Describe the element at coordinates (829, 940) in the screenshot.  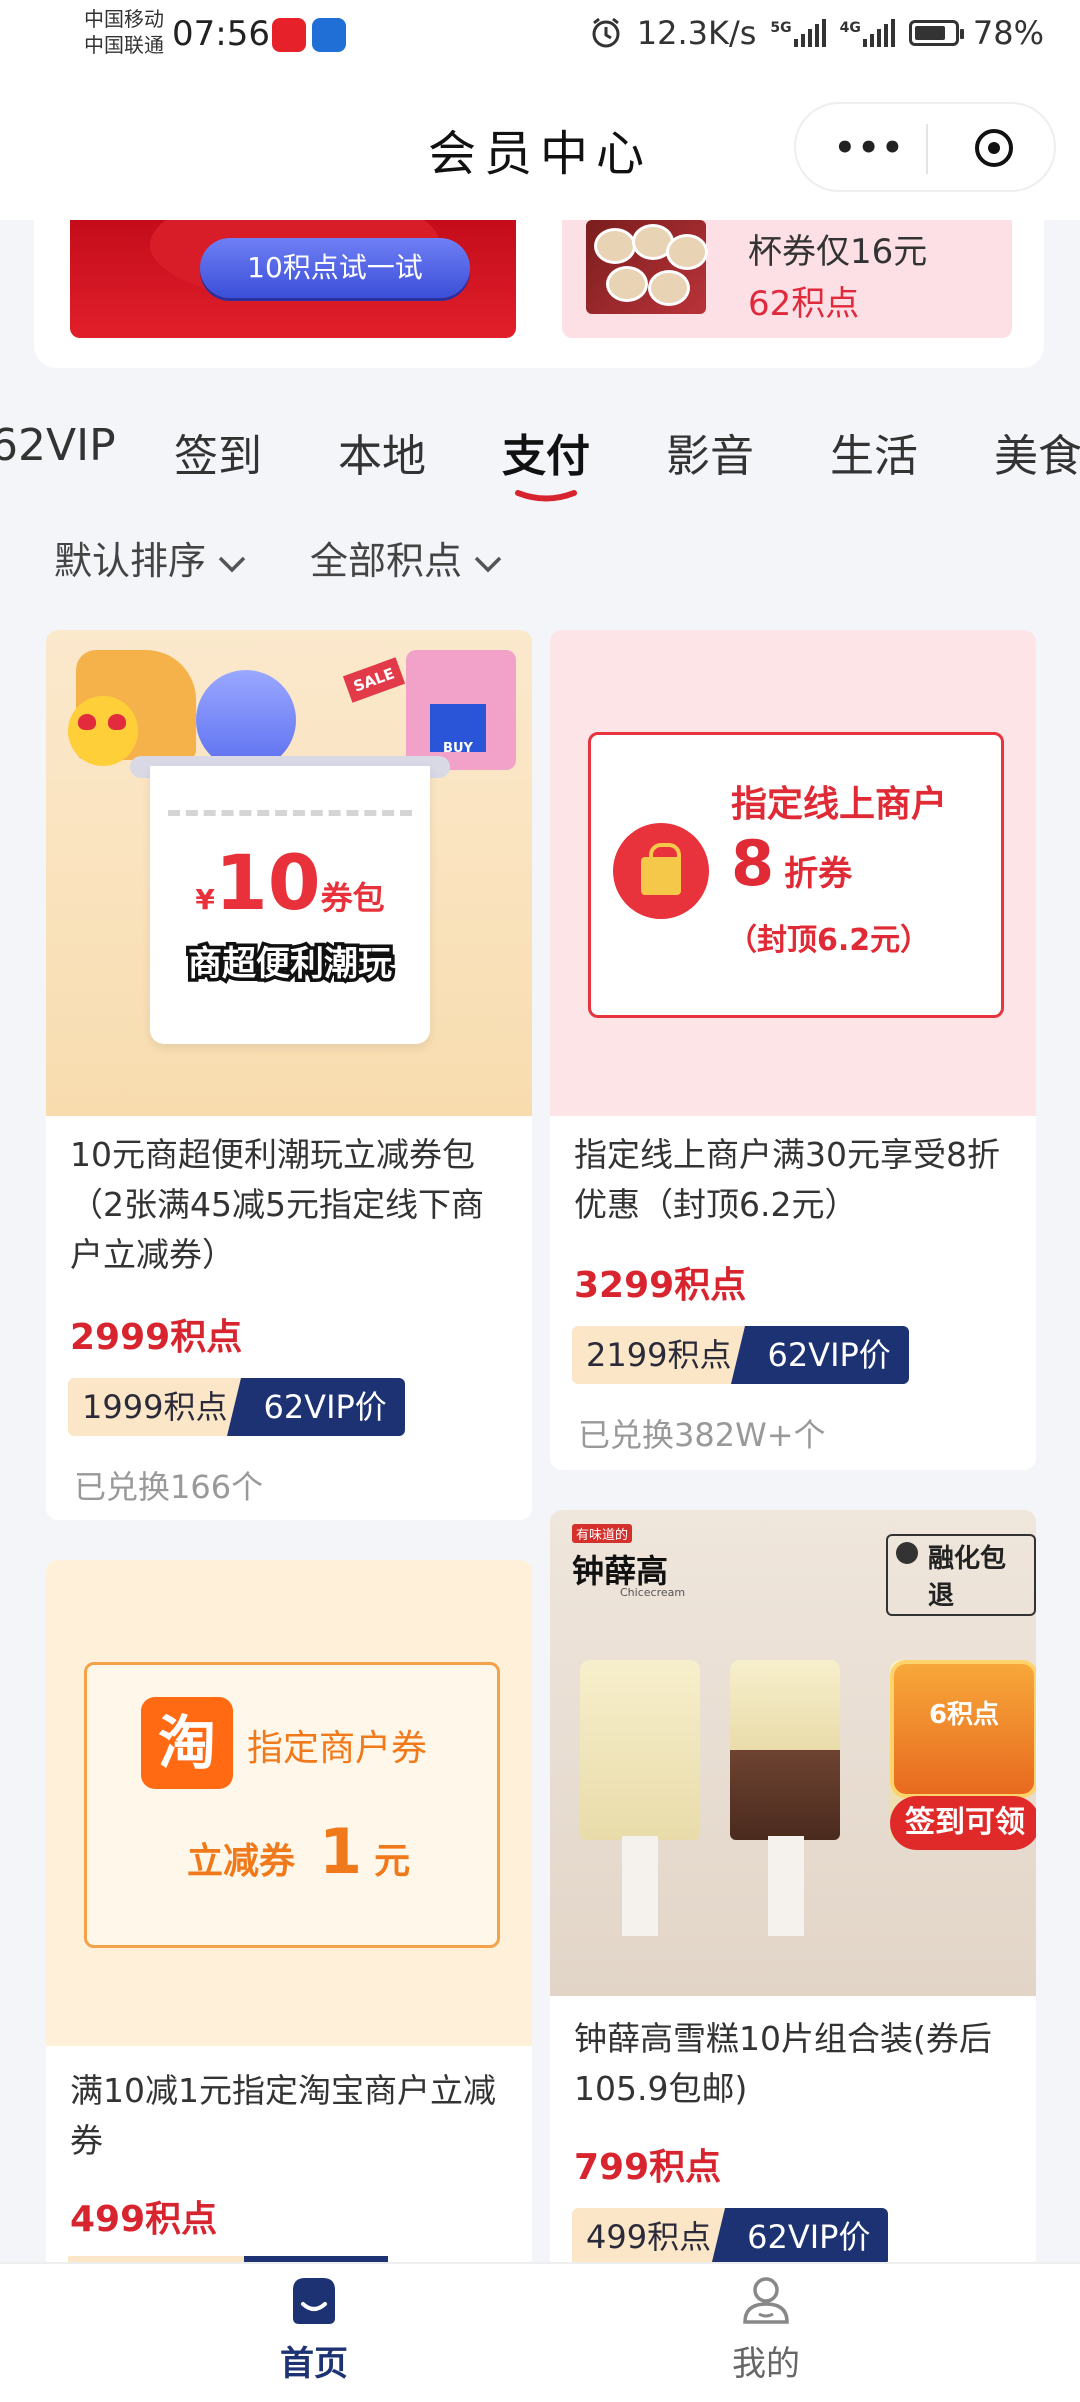
I see `coupon-note: （封顶6.2元）` at that location.